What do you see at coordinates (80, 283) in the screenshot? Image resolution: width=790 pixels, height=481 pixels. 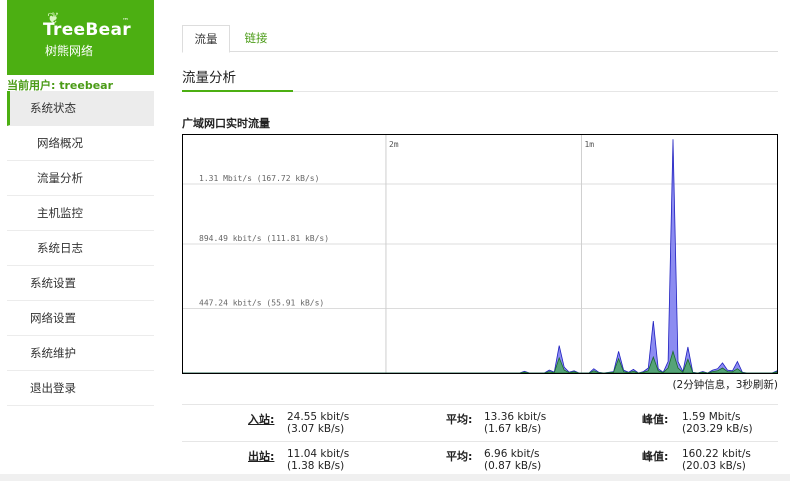 I see `sidebar-item-system-settings: 系统设置` at bounding box center [80, 283].